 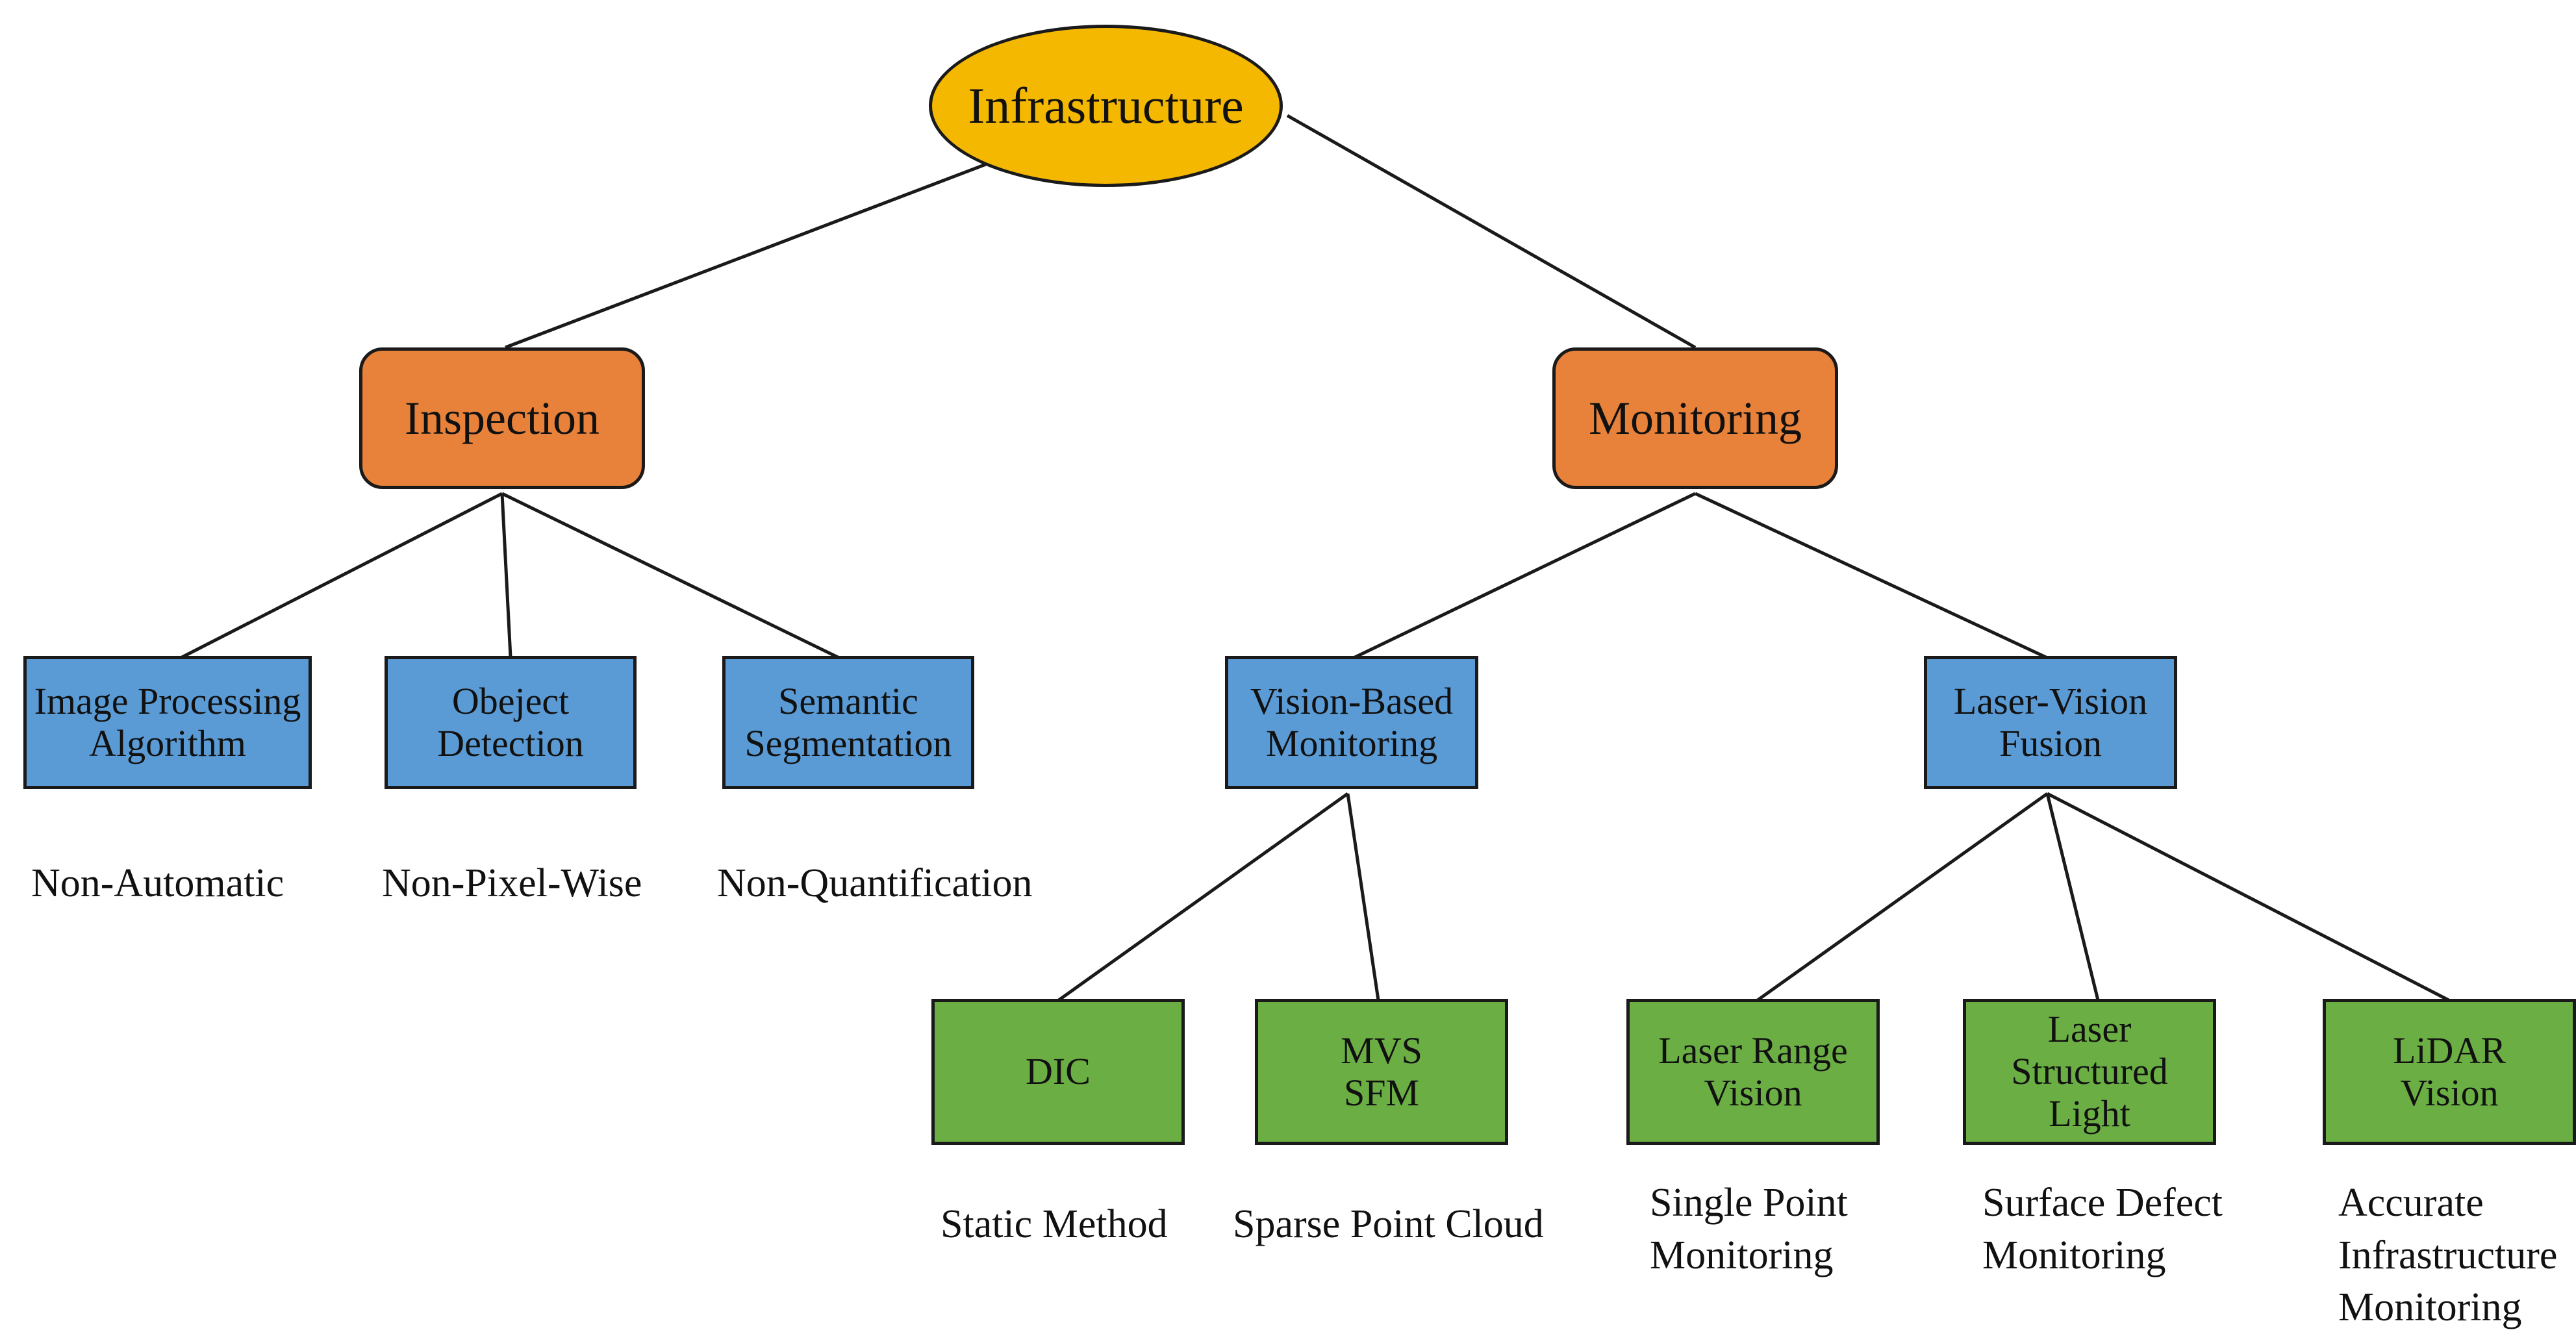 What do you see at coordinates (1491, 231) in the screenshot?
I see `connector-infrastructure-monitoring` at bounding box center [1491, 231].